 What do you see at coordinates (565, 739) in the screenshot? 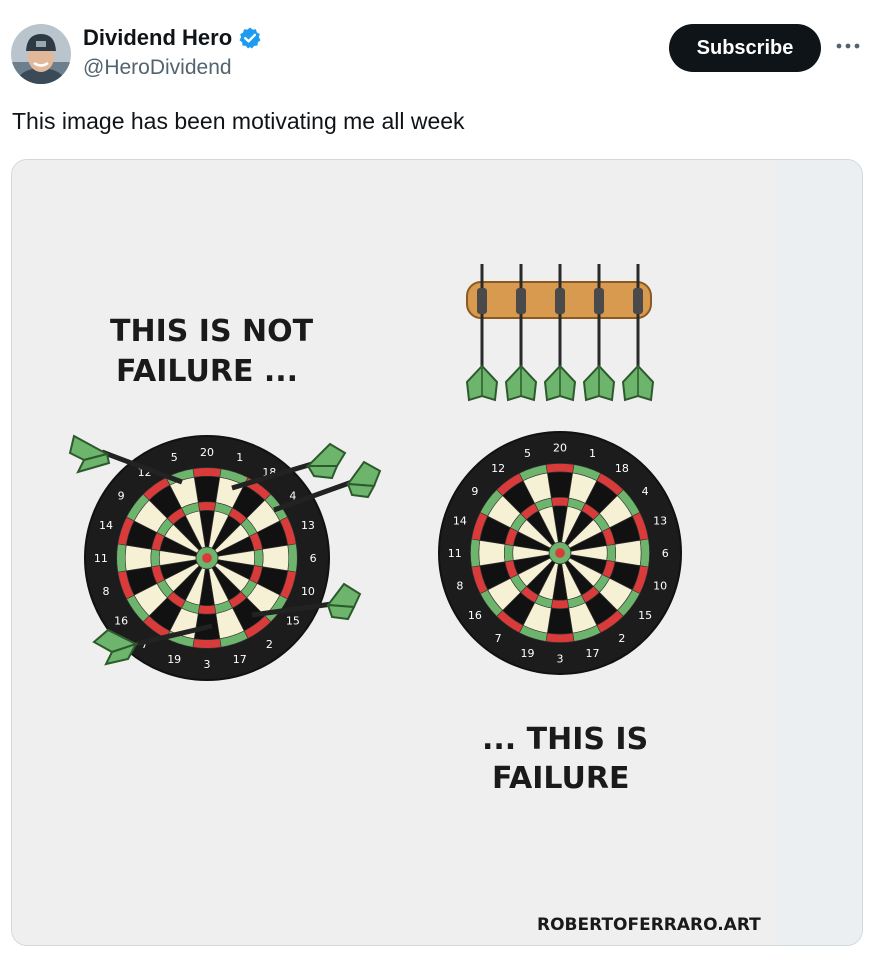
I see `right-caption-line1: ... THIS IS` at bounding box center [565, 739].